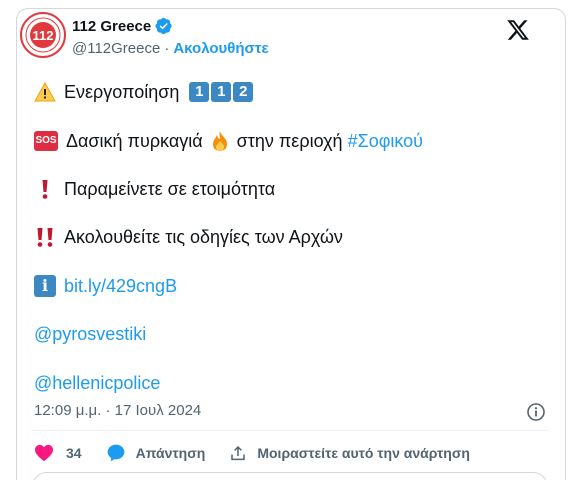  What do you see at coordinates (170, 37) in the screenshot?
I see `account-info: 112 Greece @112Greece · Ακολουθήστε` at bounding box center [170, 37].